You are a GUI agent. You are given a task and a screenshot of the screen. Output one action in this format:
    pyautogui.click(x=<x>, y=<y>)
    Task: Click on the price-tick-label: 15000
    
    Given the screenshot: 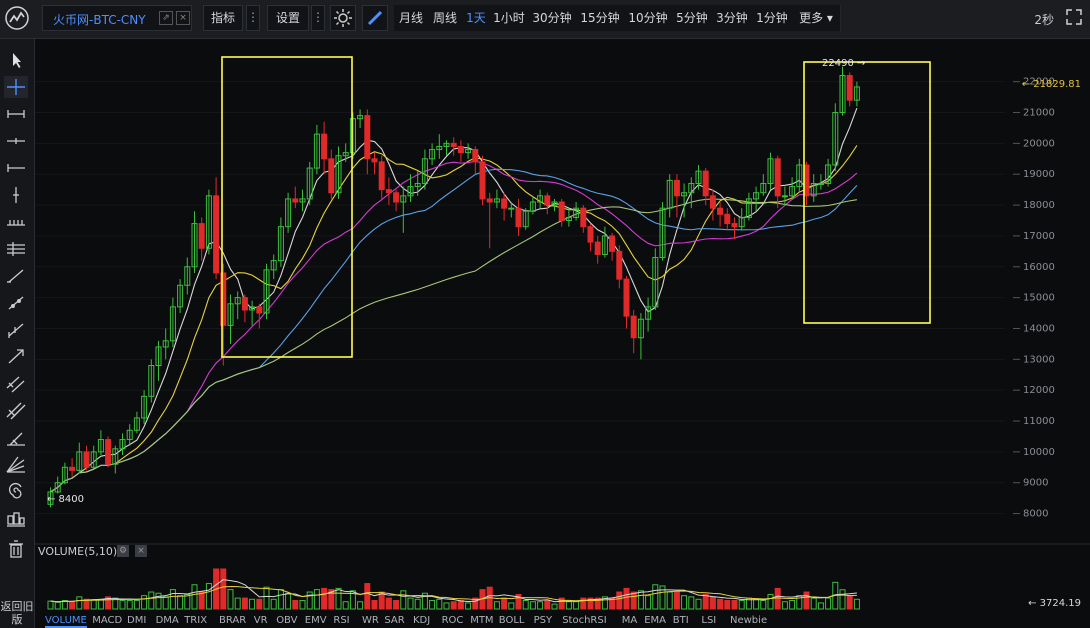 What is the action you would take?
    pyautogui.click(x=1039, y=298)
    